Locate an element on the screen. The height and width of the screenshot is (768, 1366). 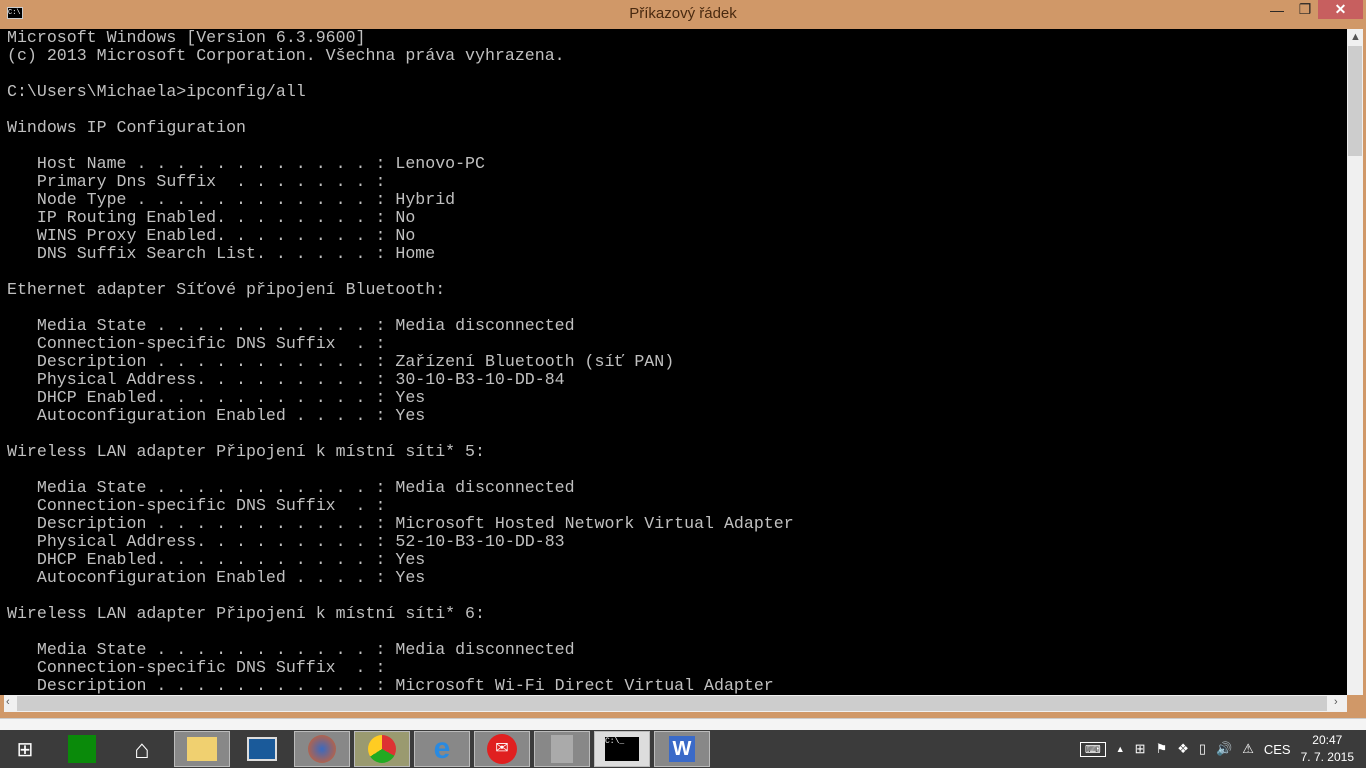
taskbar-lenovo is located at coordinates (262, 749).